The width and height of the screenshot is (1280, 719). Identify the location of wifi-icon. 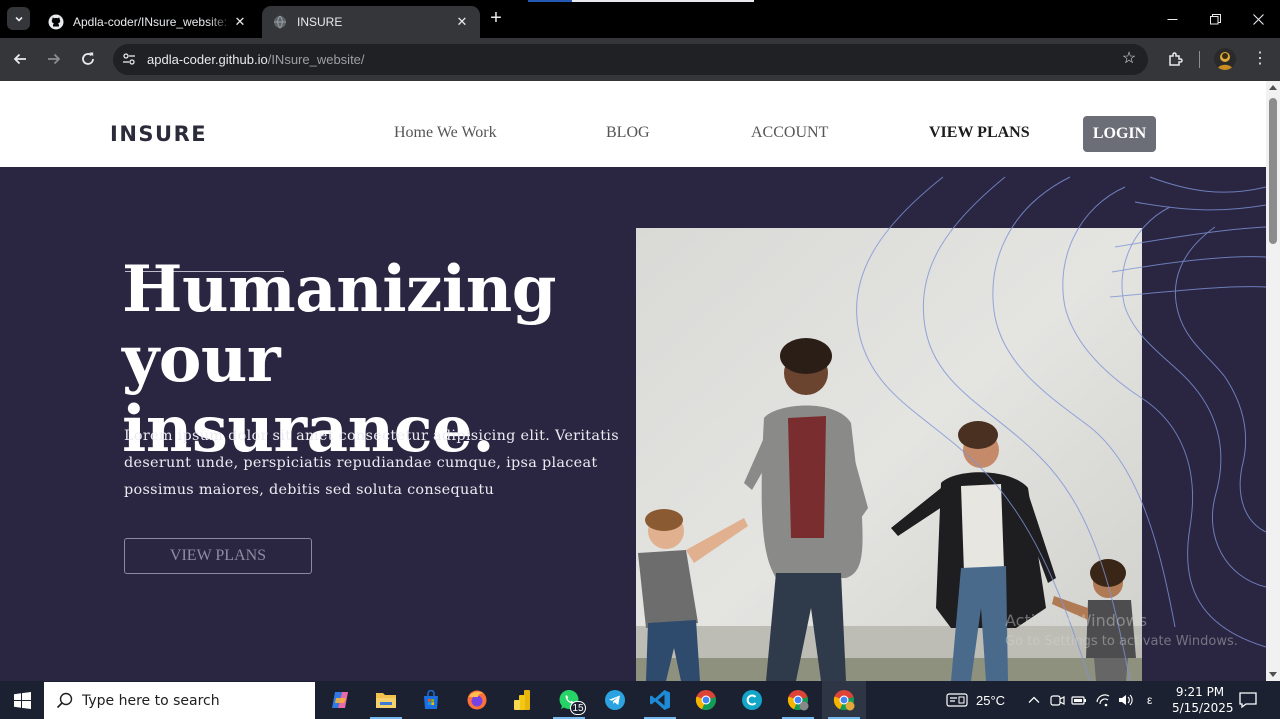
(1103, 700).